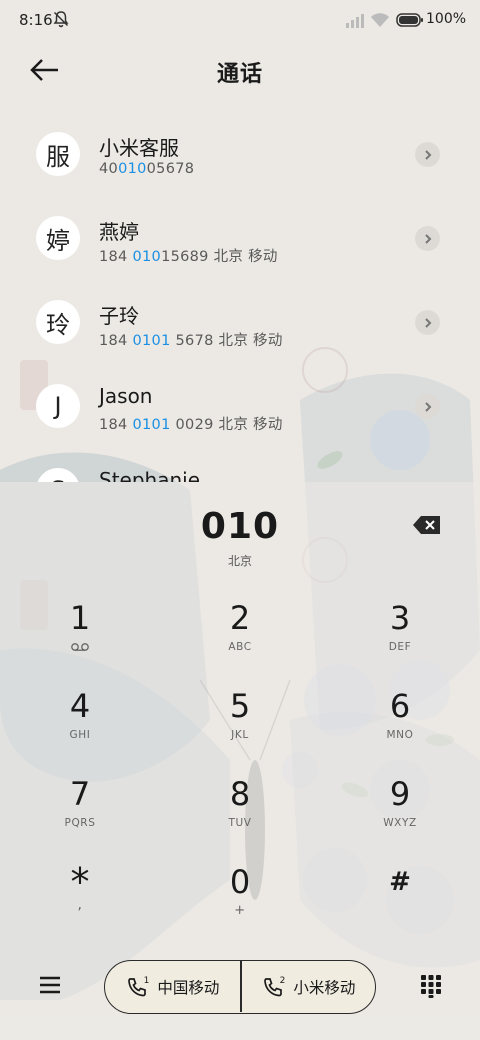 Image resolution: width=480 pixels, height=1040 pixels. What do you see at coordinates (282, 980) in the screenshot?
I see `sim2-index: 2` at bounding box center [282, 980].